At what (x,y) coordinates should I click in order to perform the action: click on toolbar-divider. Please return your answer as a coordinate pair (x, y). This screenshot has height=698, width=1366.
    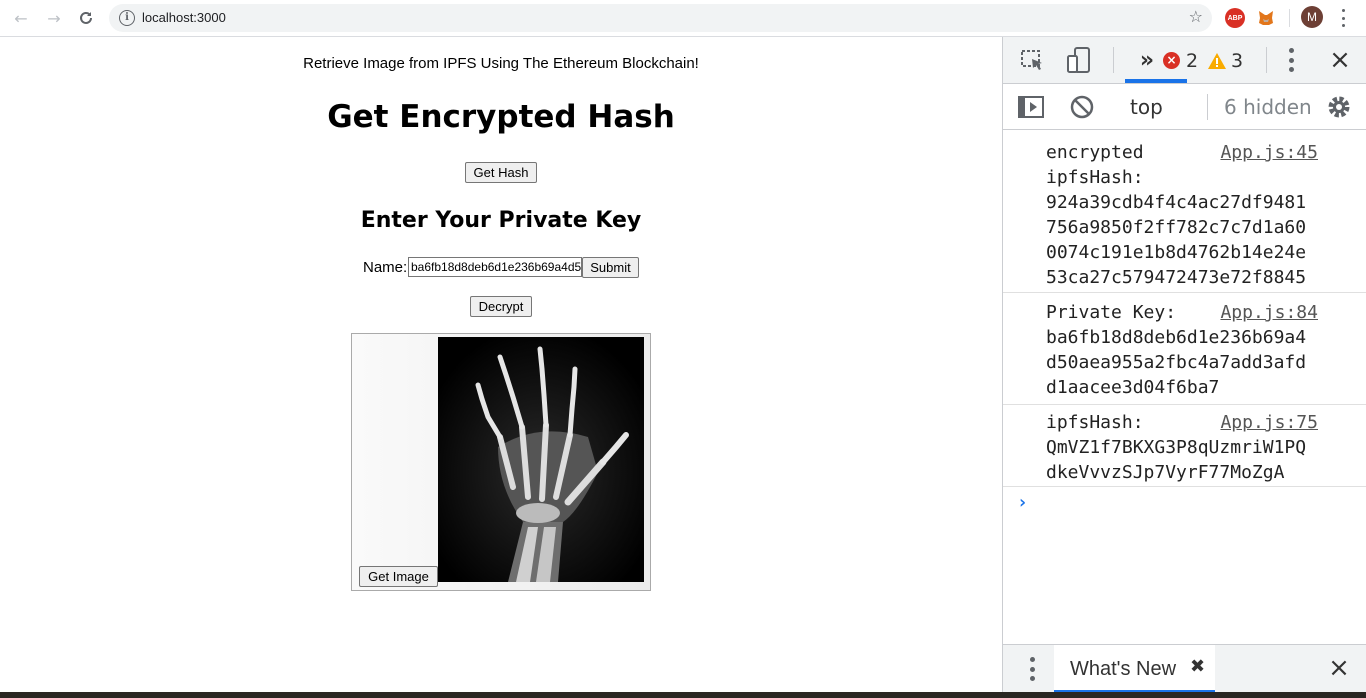
    Looking at the image, I should click on (1289, 18).